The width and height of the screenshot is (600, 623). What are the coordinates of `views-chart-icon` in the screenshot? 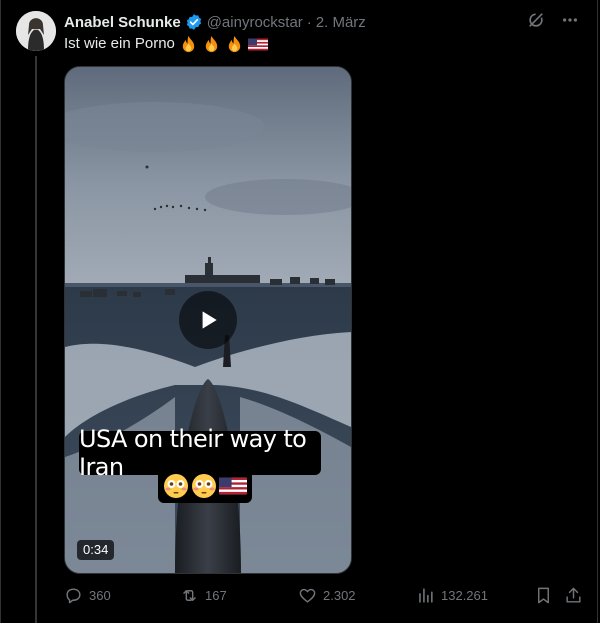 It's located at (426, 595).